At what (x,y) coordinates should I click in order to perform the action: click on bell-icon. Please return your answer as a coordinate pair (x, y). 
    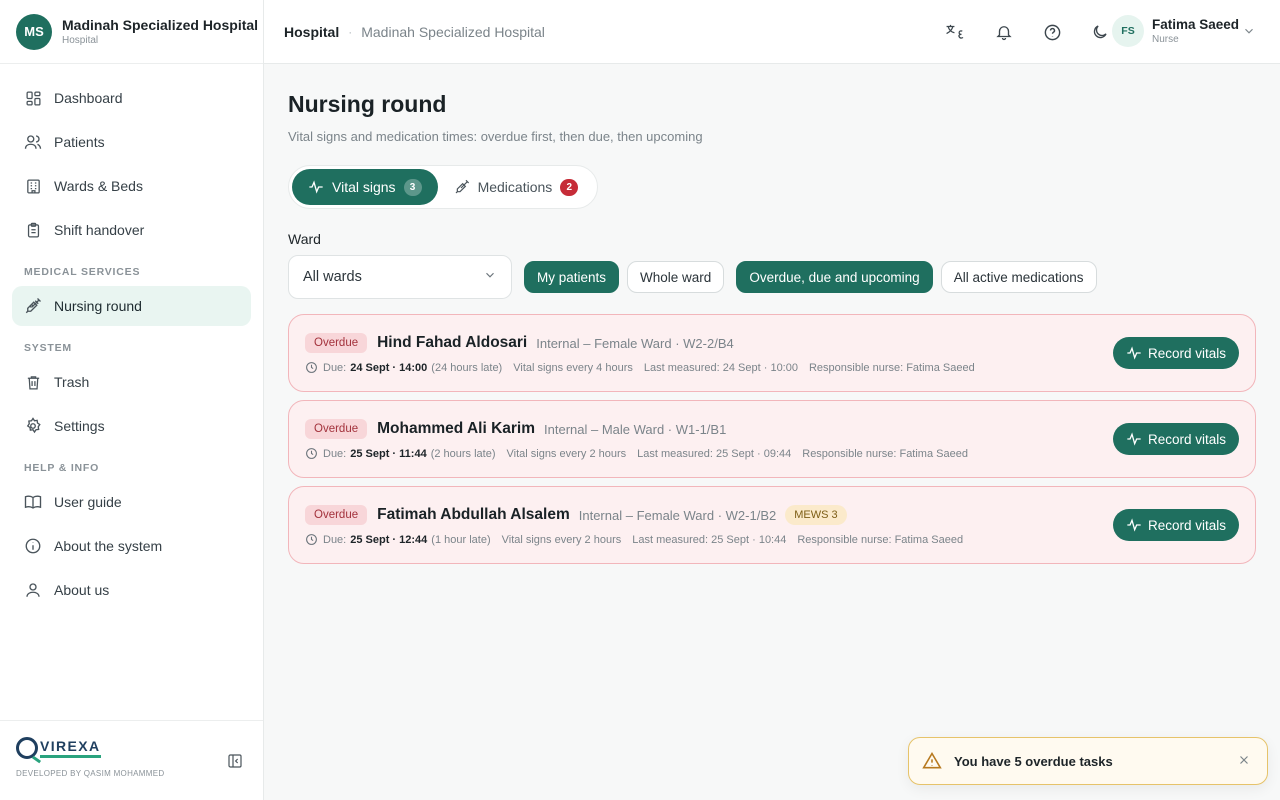
    Looking at the image, I should click on (1004, 32).